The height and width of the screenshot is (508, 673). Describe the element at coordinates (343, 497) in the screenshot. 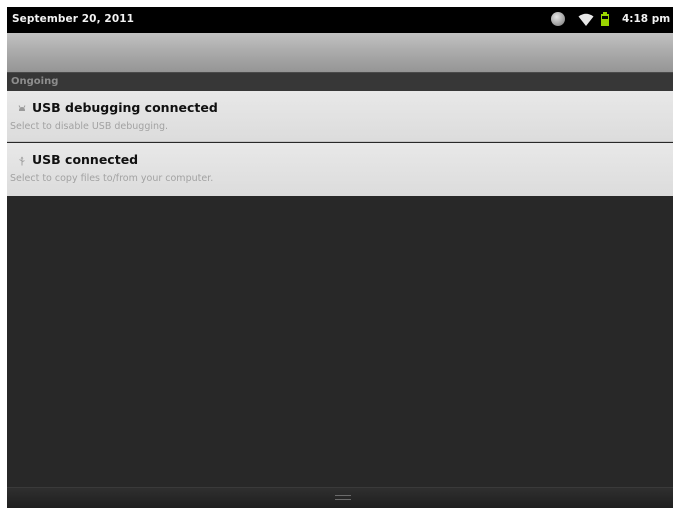

I see `drag-handle-icon` at that location.